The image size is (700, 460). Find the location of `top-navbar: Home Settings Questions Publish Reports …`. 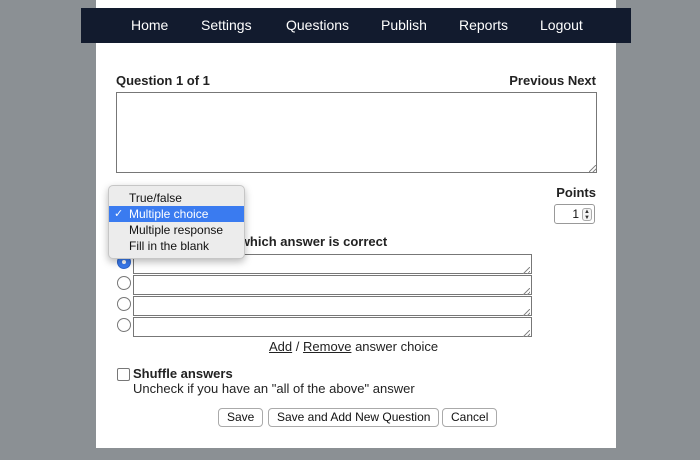

top-navbar: Home Settings Questions Publish Reports … is located at coordinates (356, 25).